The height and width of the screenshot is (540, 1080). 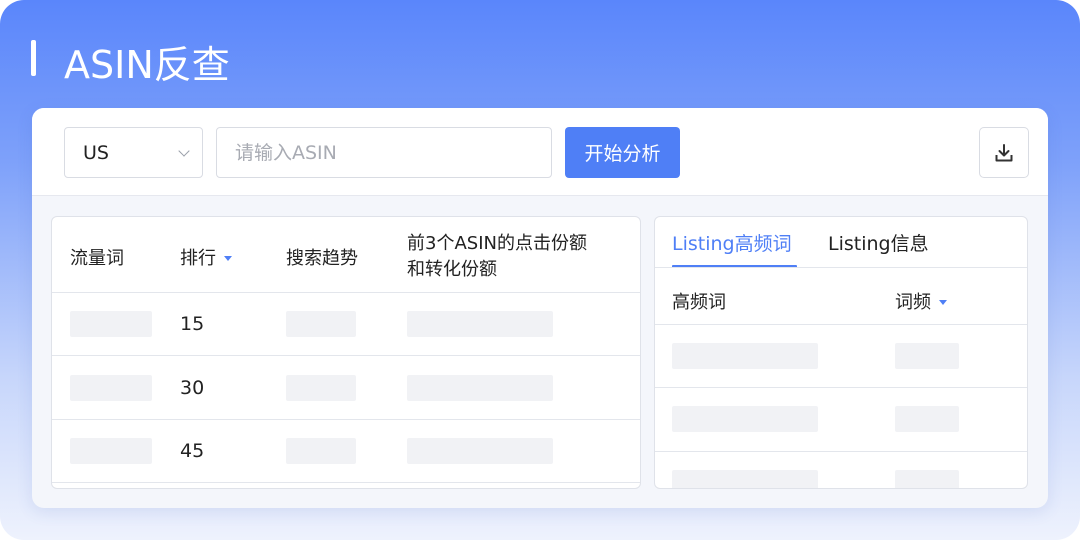 What do you see at coordinates (192, 324) in the screenshot?
I see `rank-value: 15` at bounding box center [192, 324].